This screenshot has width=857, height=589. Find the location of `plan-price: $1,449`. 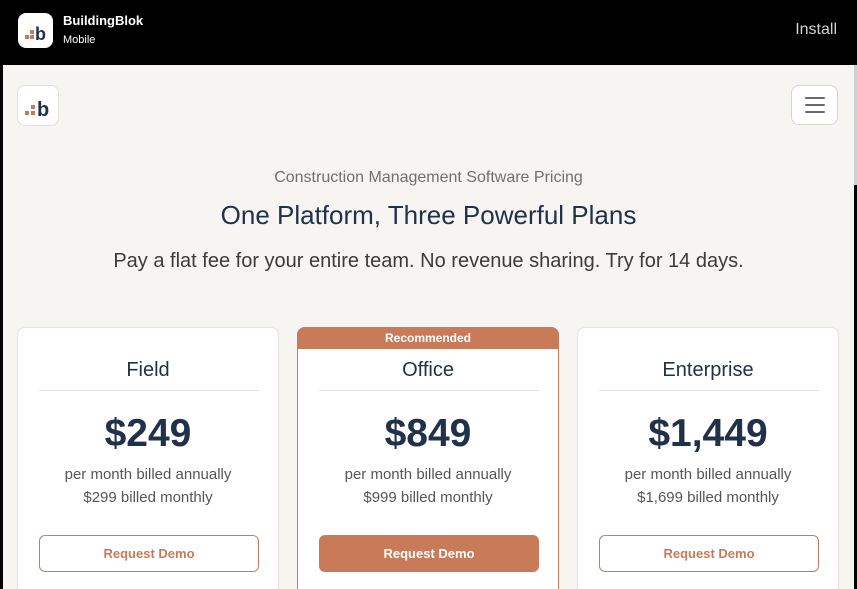

plan-price: $1,449 is located at coordinates (708, 433).